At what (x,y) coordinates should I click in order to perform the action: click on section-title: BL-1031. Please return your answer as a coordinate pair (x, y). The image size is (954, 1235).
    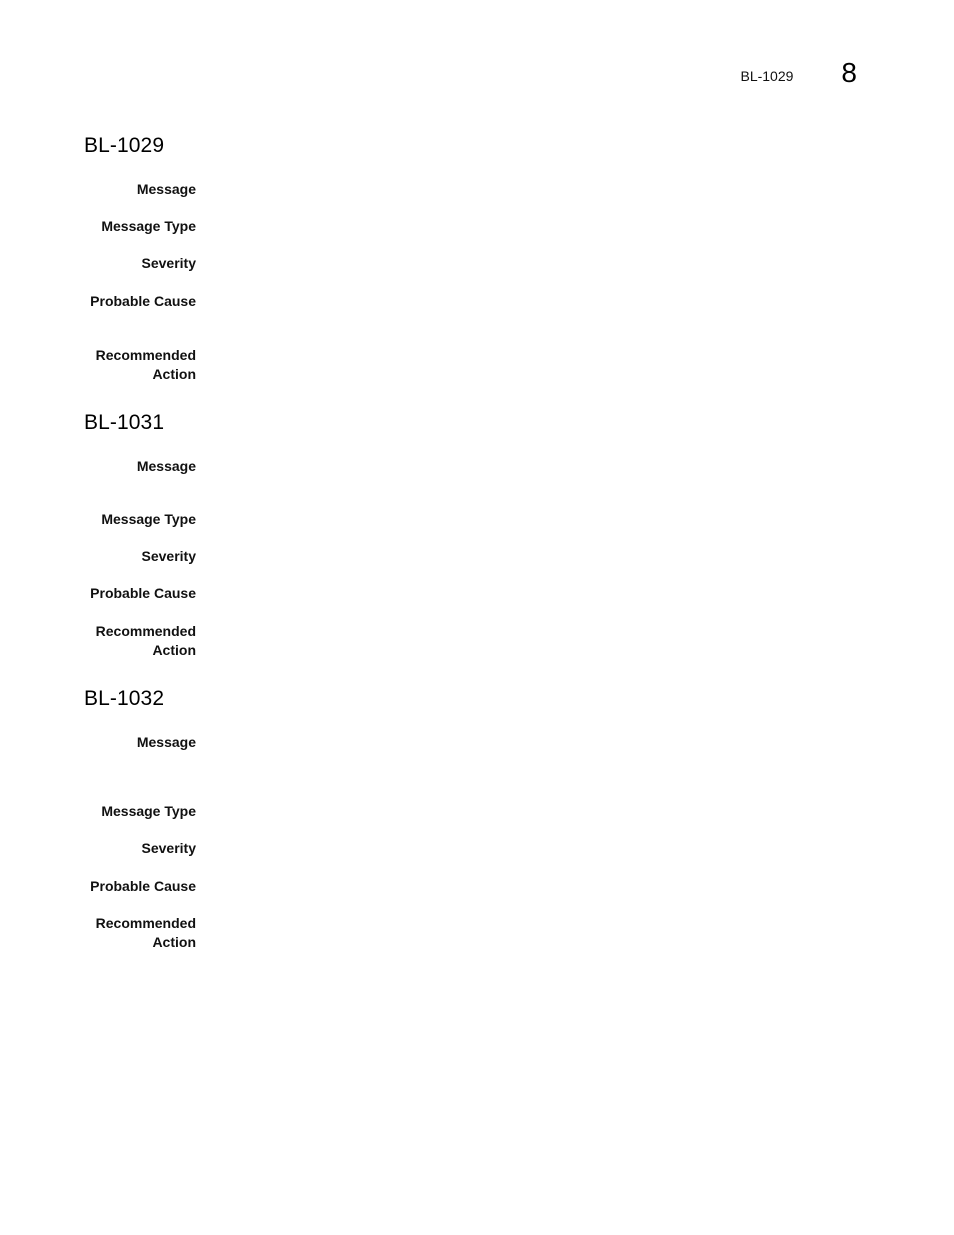
    Looking at the image, I should click on (124, 422).